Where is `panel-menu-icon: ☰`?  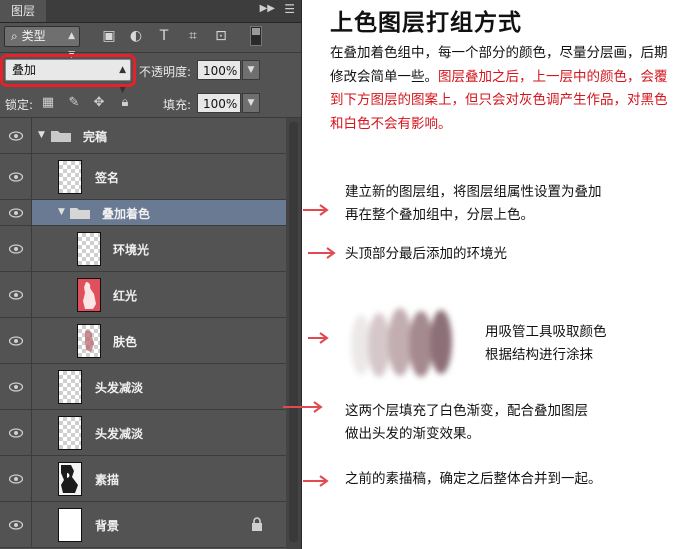
panel-menu-icon: ☰ is located at coordinates (289, 9).